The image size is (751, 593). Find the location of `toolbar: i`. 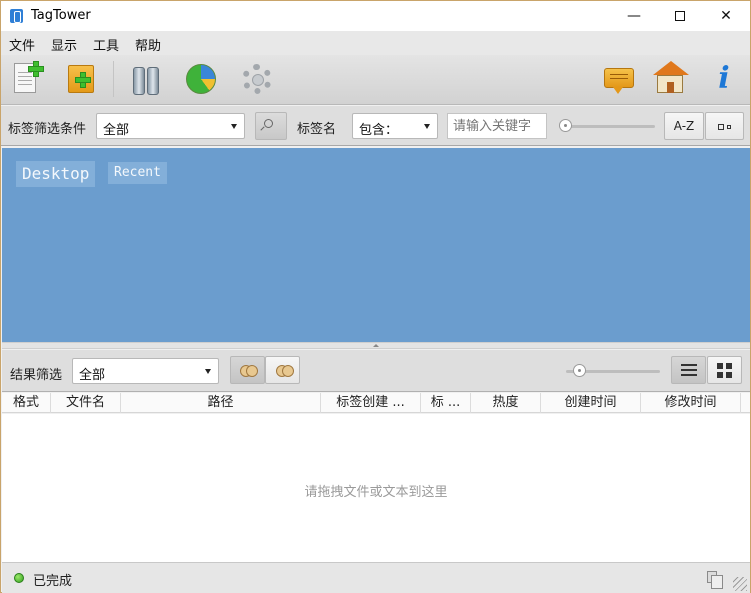

toolbar: i is located at coordinates (375, 80).